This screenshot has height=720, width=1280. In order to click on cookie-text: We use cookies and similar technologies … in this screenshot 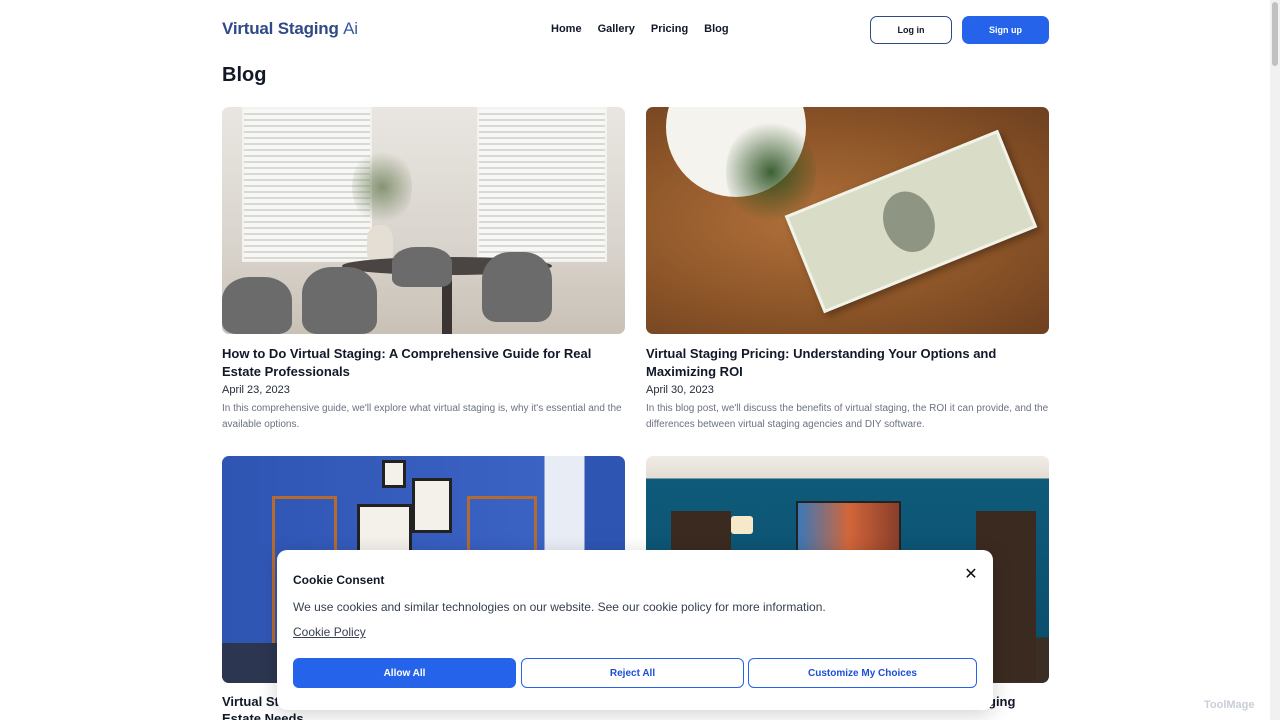, I will do `click(559, 607)`.